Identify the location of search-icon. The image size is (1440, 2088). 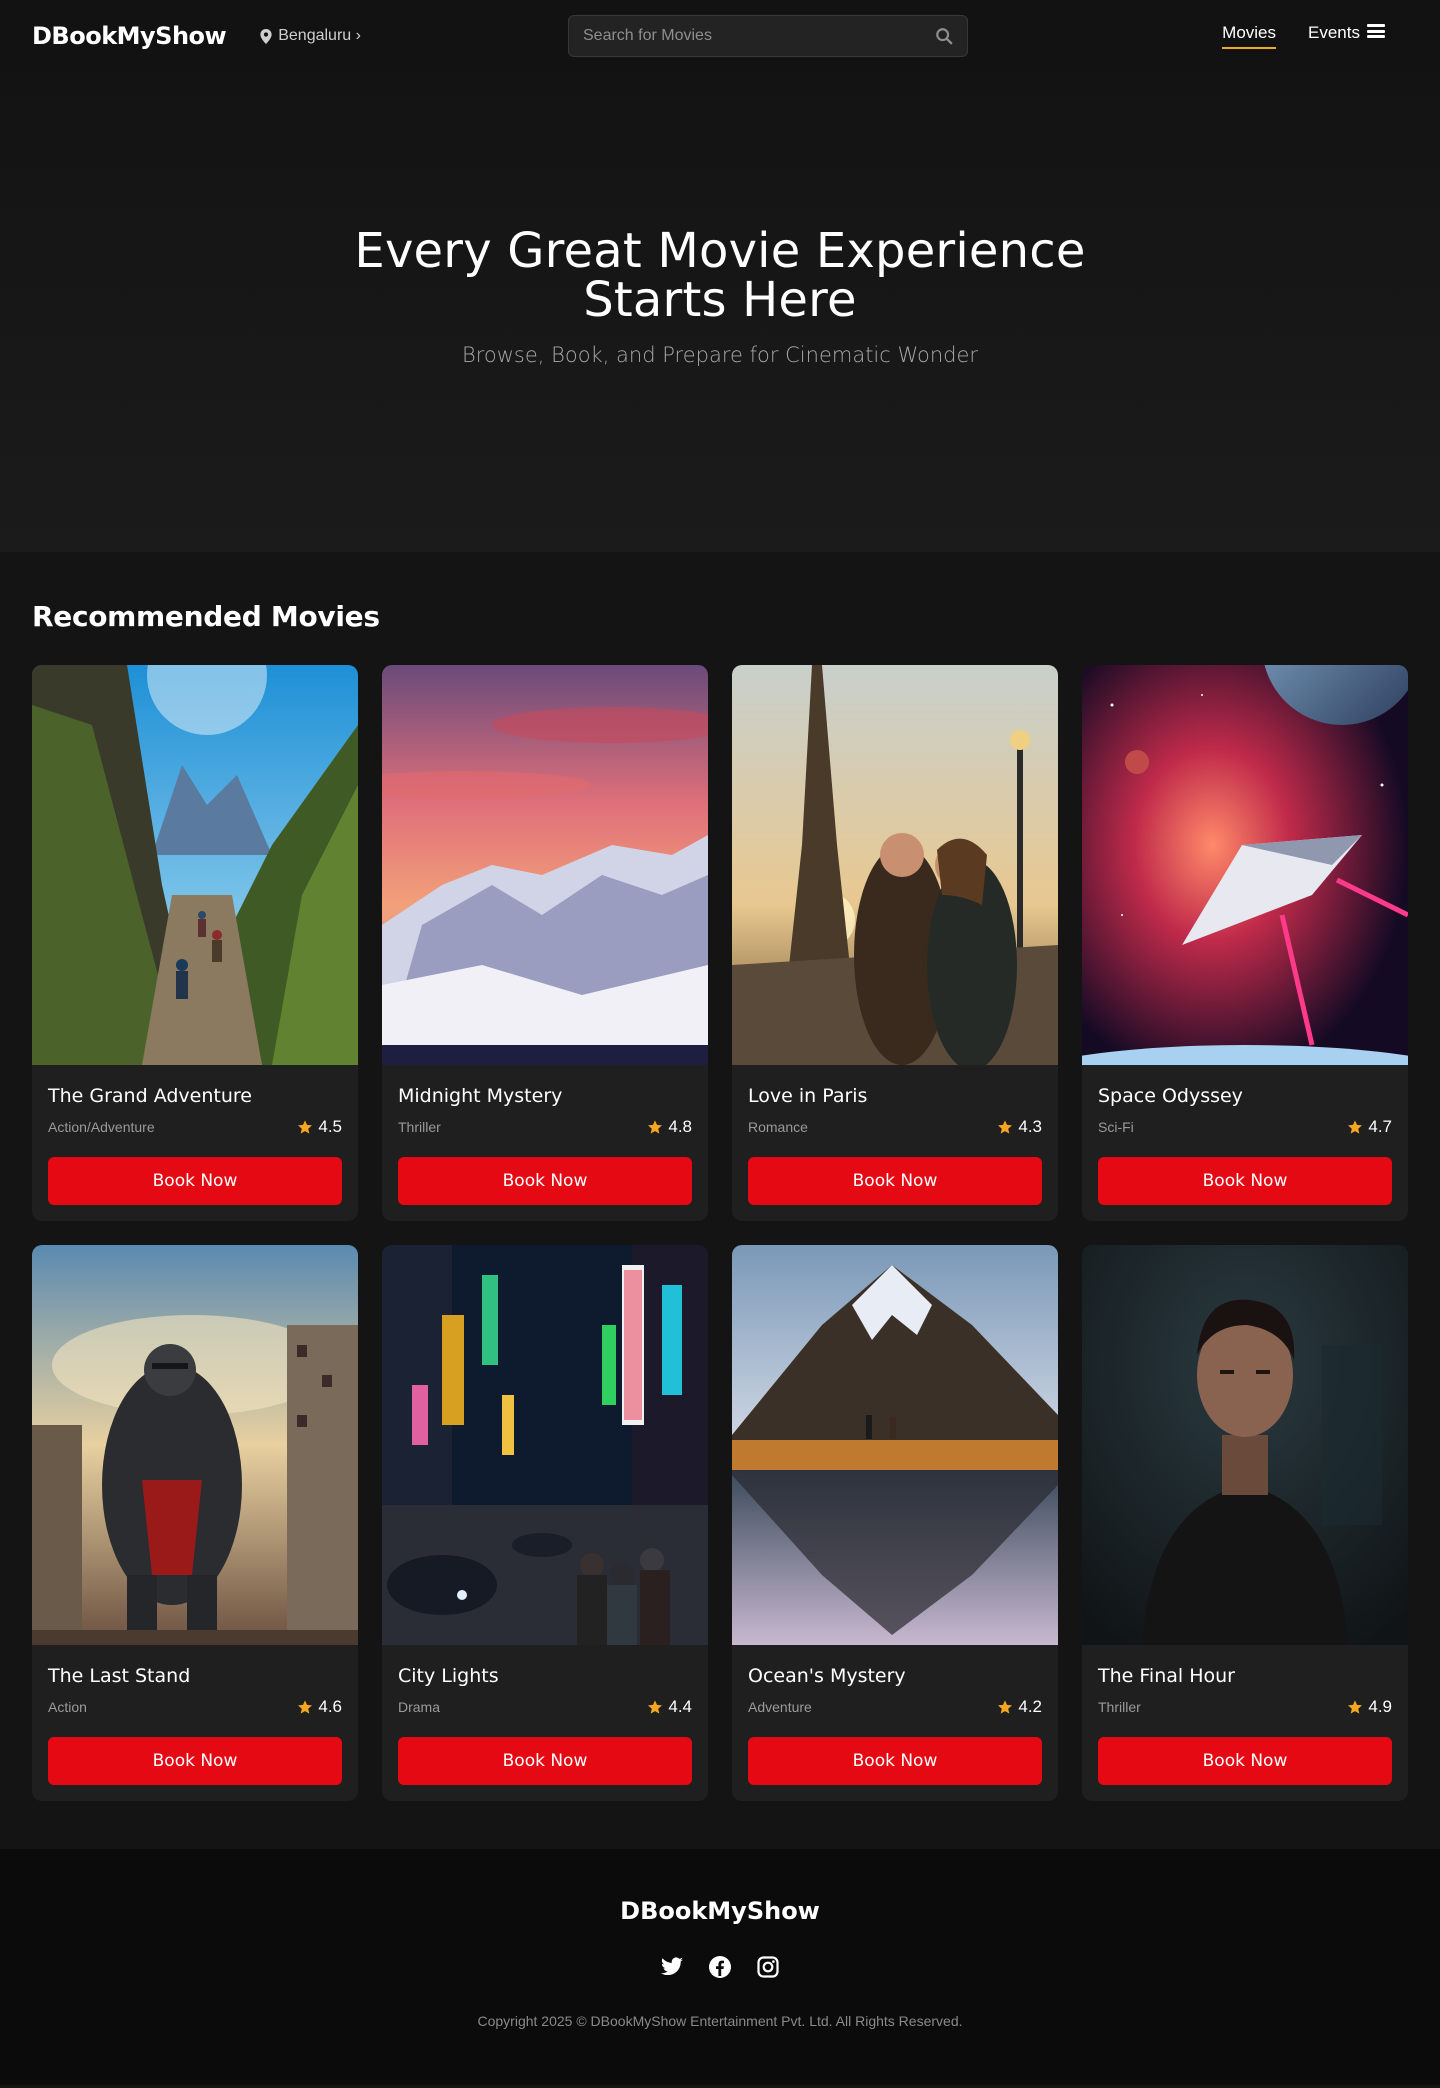
(944, 36).